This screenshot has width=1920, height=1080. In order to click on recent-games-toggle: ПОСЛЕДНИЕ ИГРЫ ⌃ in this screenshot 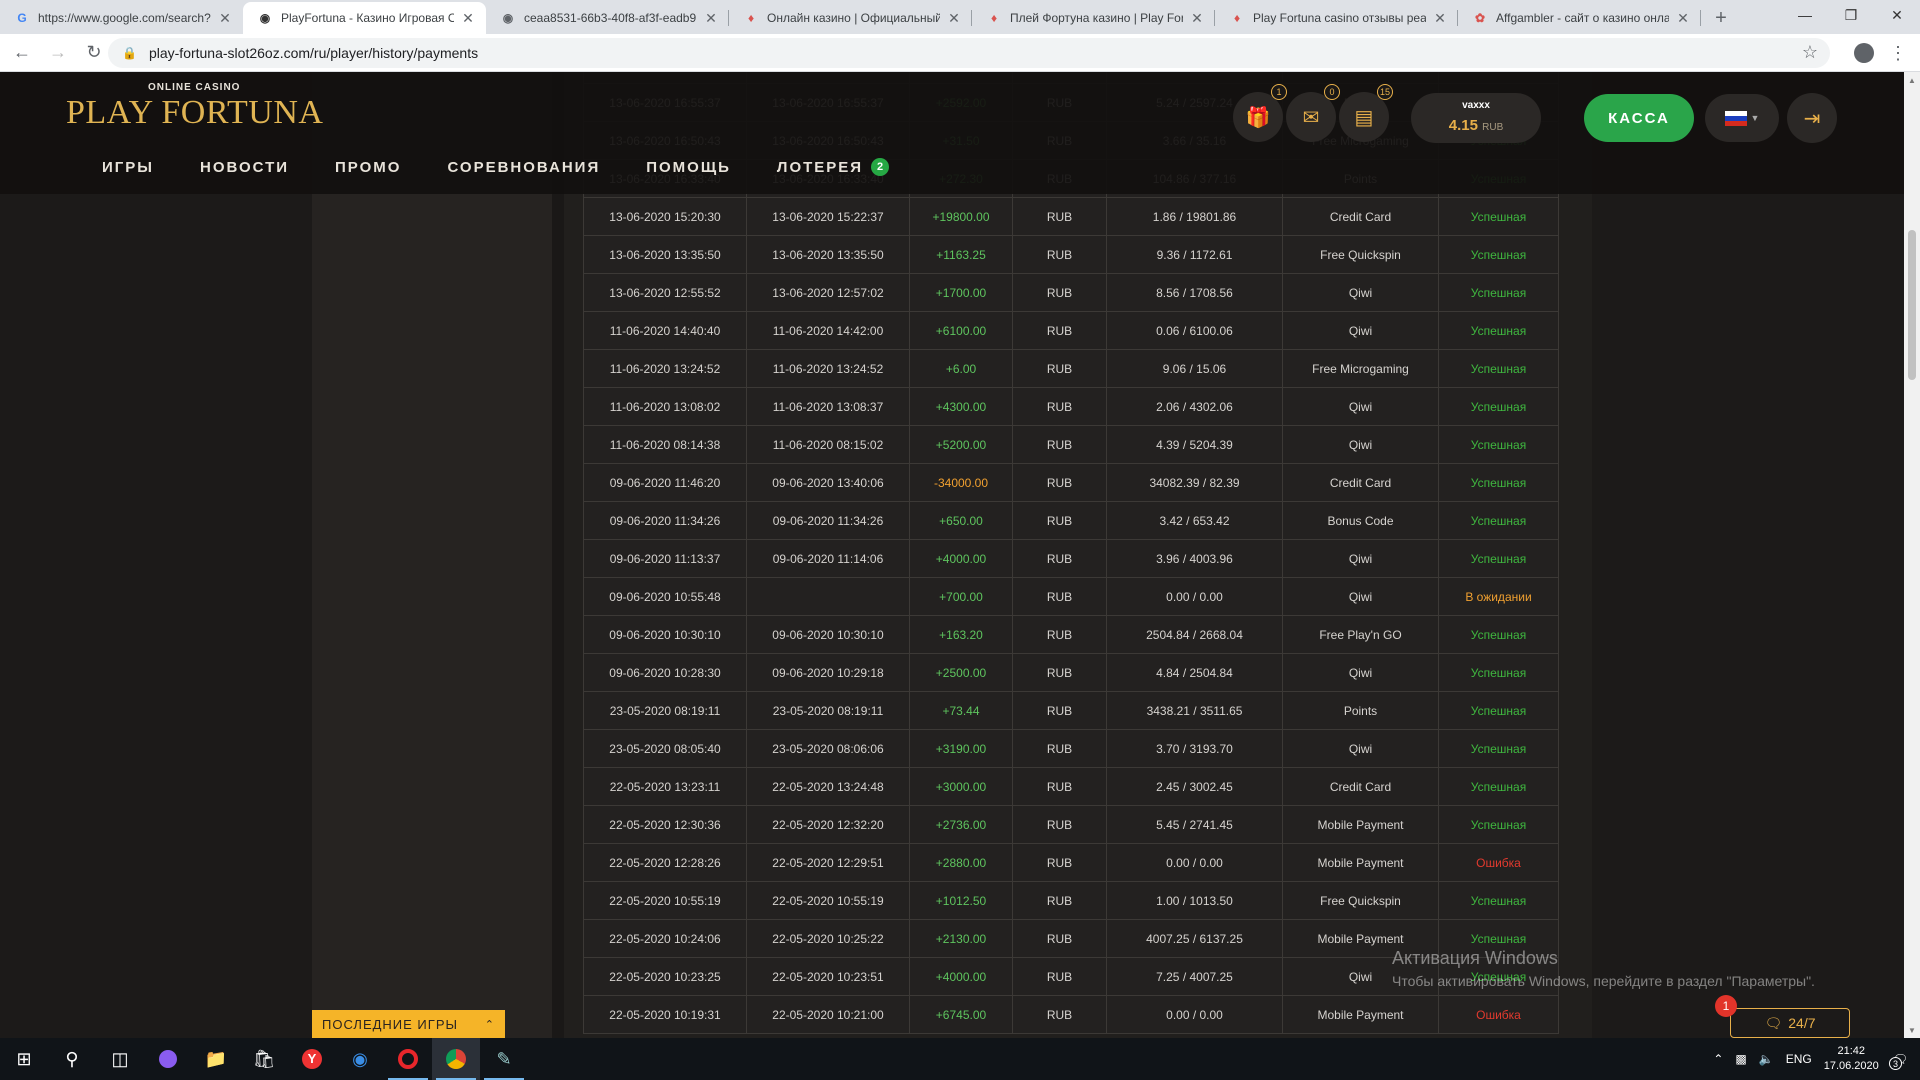, I will do `click(408, 1024)`.